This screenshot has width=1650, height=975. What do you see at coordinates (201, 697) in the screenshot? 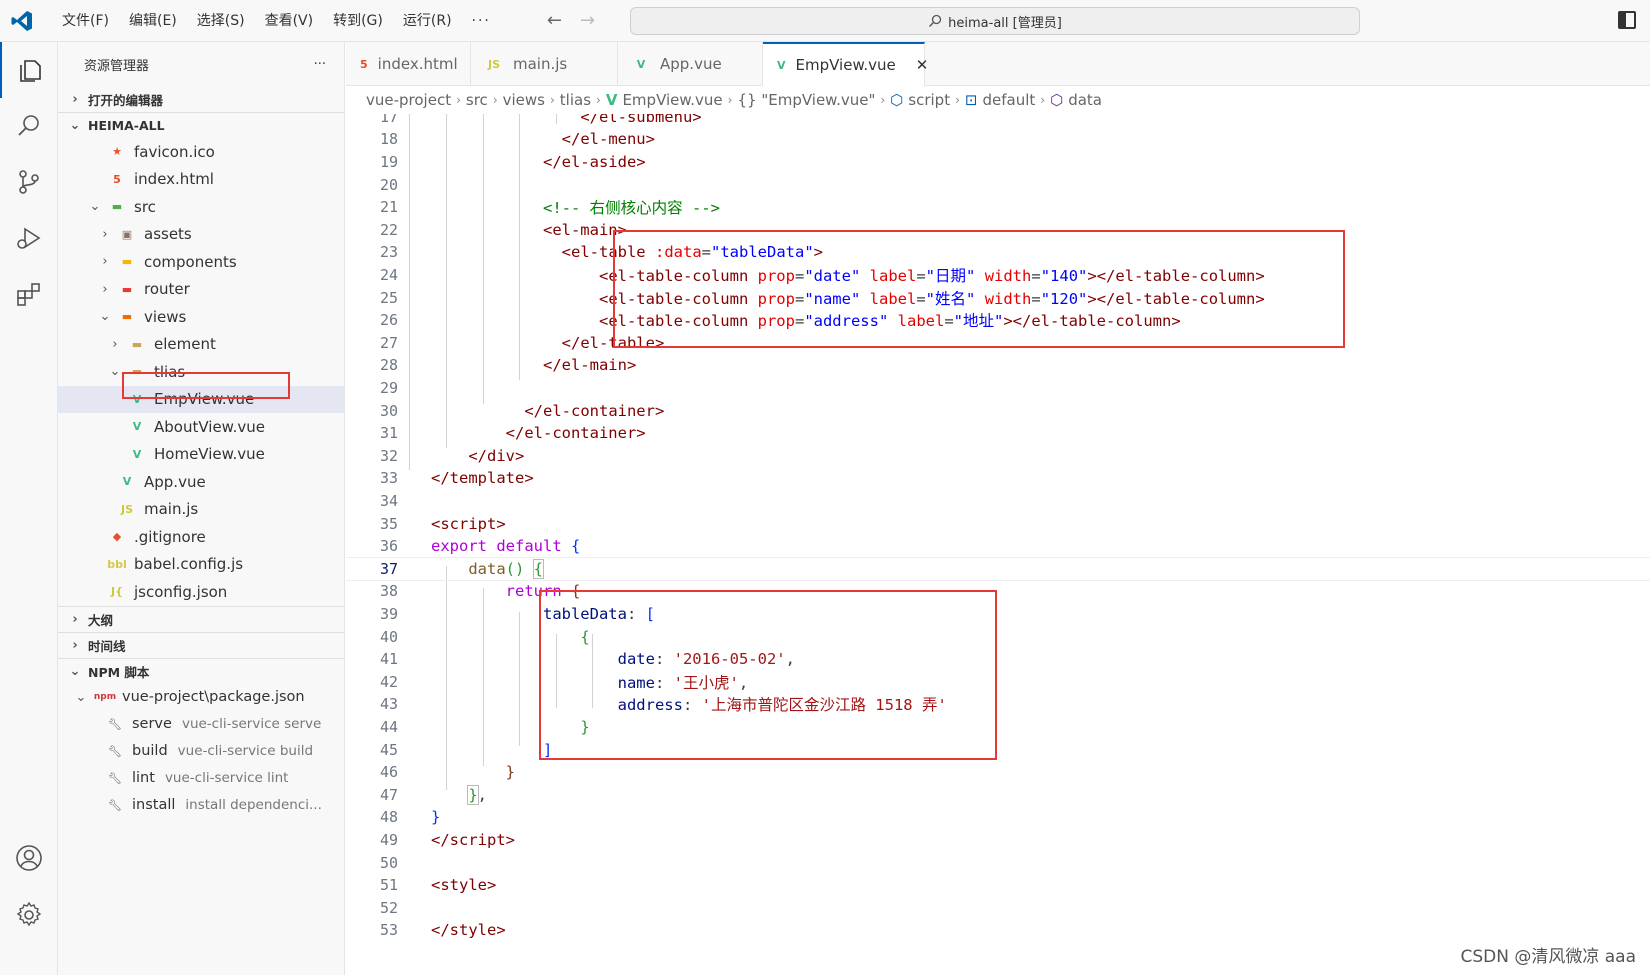
I see `npm-package-item: ⌄ npm vue-project\package.json` at bounding box center [201, 697].